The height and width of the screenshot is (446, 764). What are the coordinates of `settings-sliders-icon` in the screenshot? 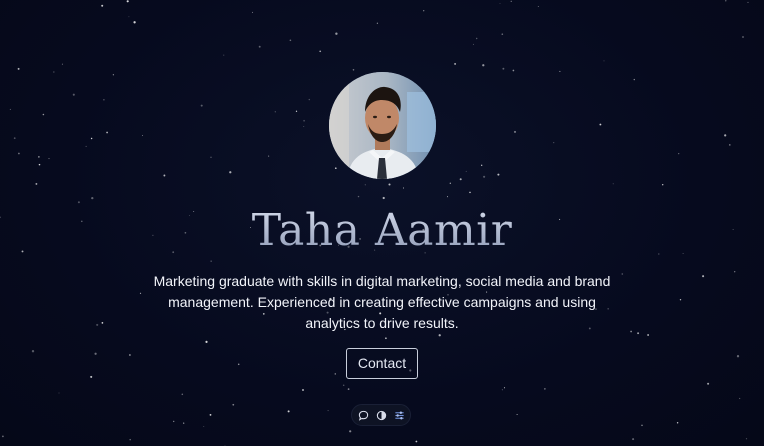 It's located at (399, 415).